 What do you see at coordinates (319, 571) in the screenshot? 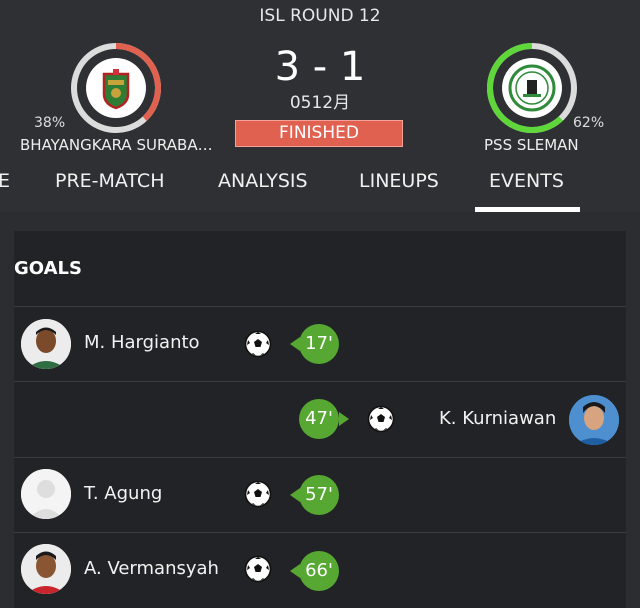
I see `goal-minute-badge: 66'` at bounding box center [319, 571].